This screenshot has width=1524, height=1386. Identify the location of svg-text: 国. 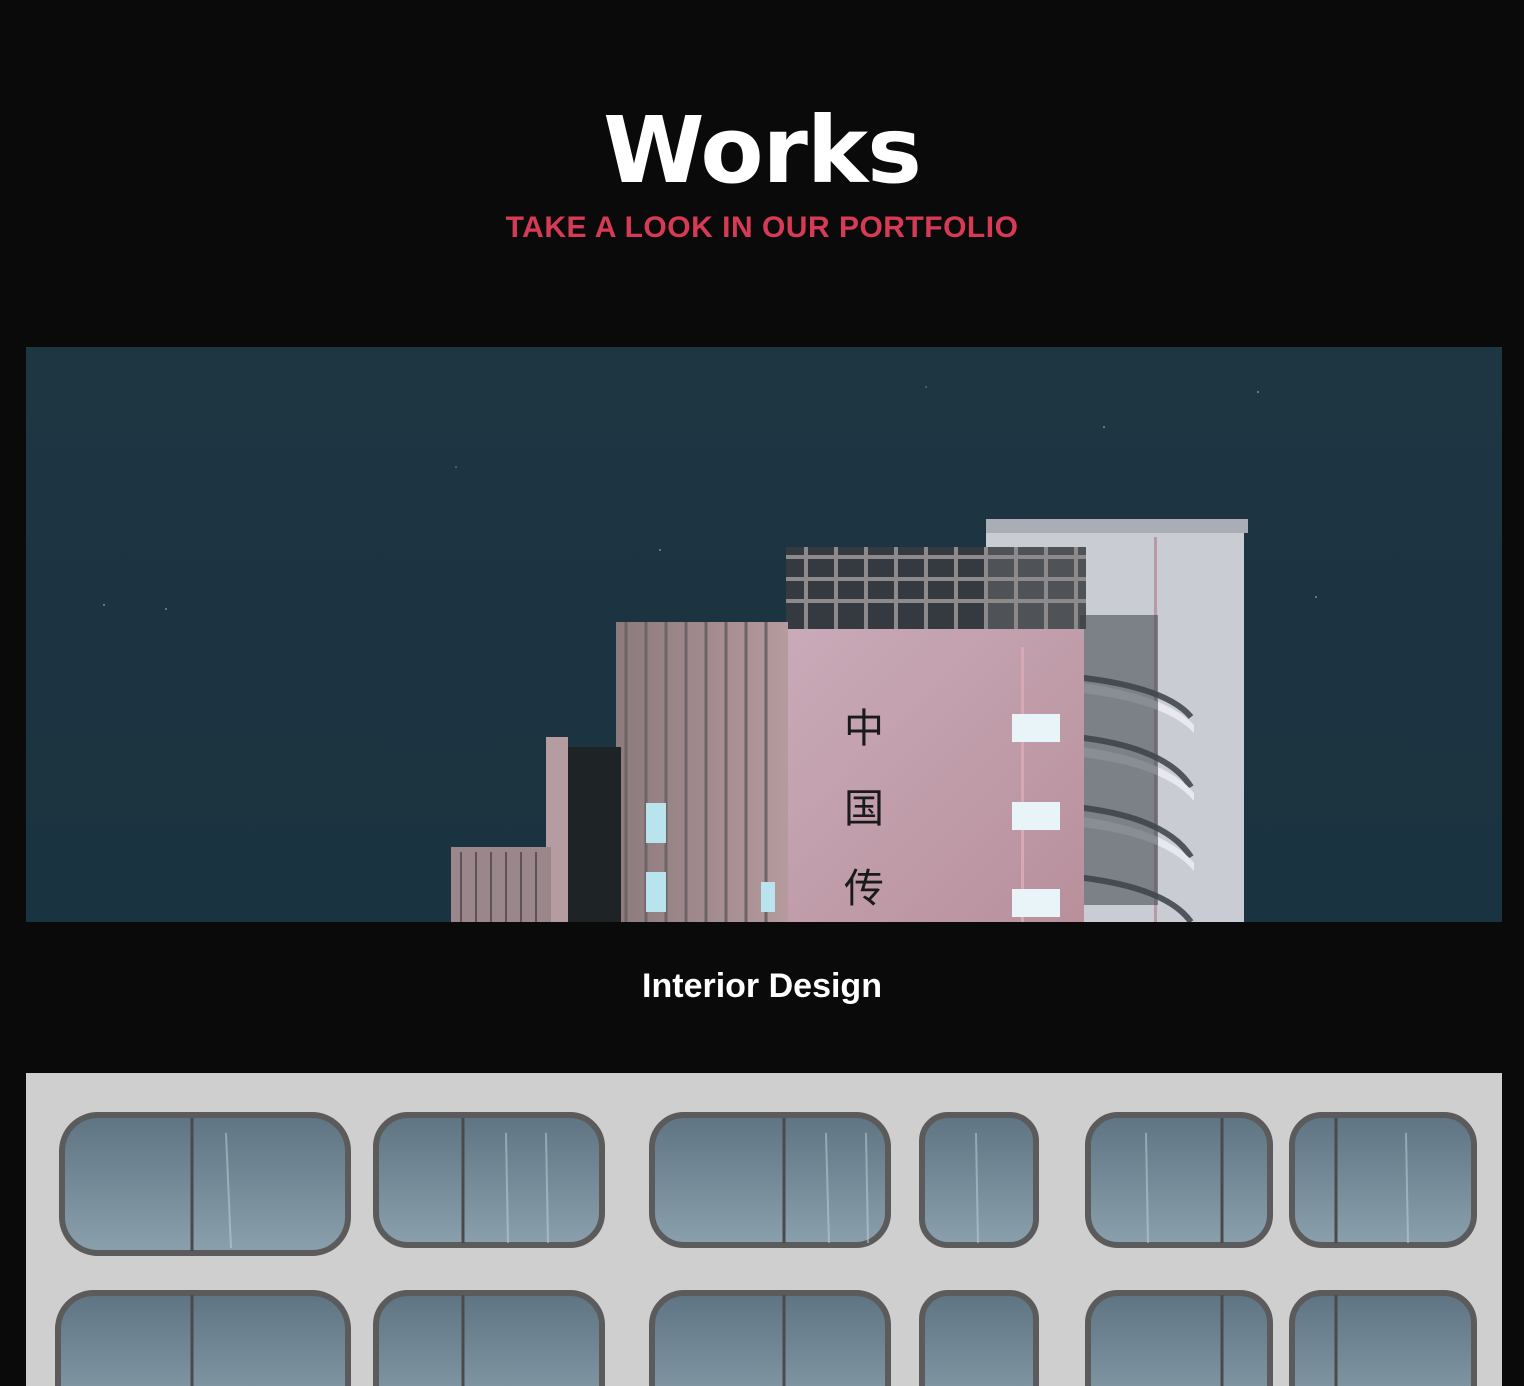
(864, 809).